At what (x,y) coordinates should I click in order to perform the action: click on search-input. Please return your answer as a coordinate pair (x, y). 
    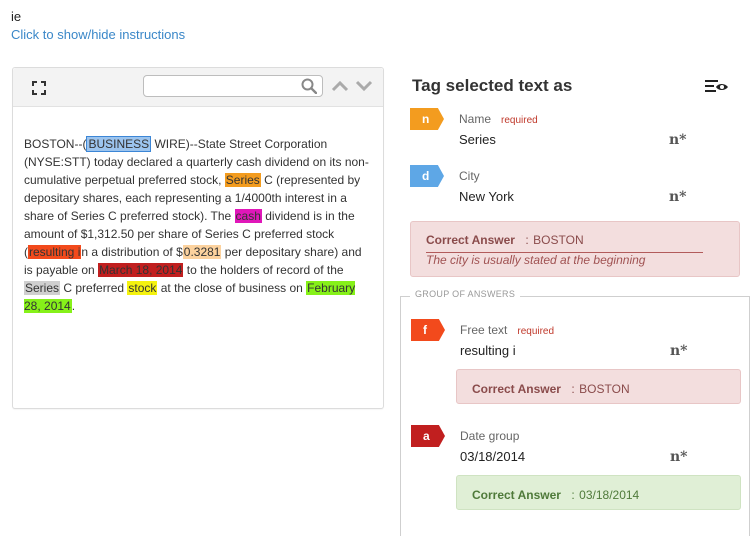
    Looking at the image, I should click on (227, 87).